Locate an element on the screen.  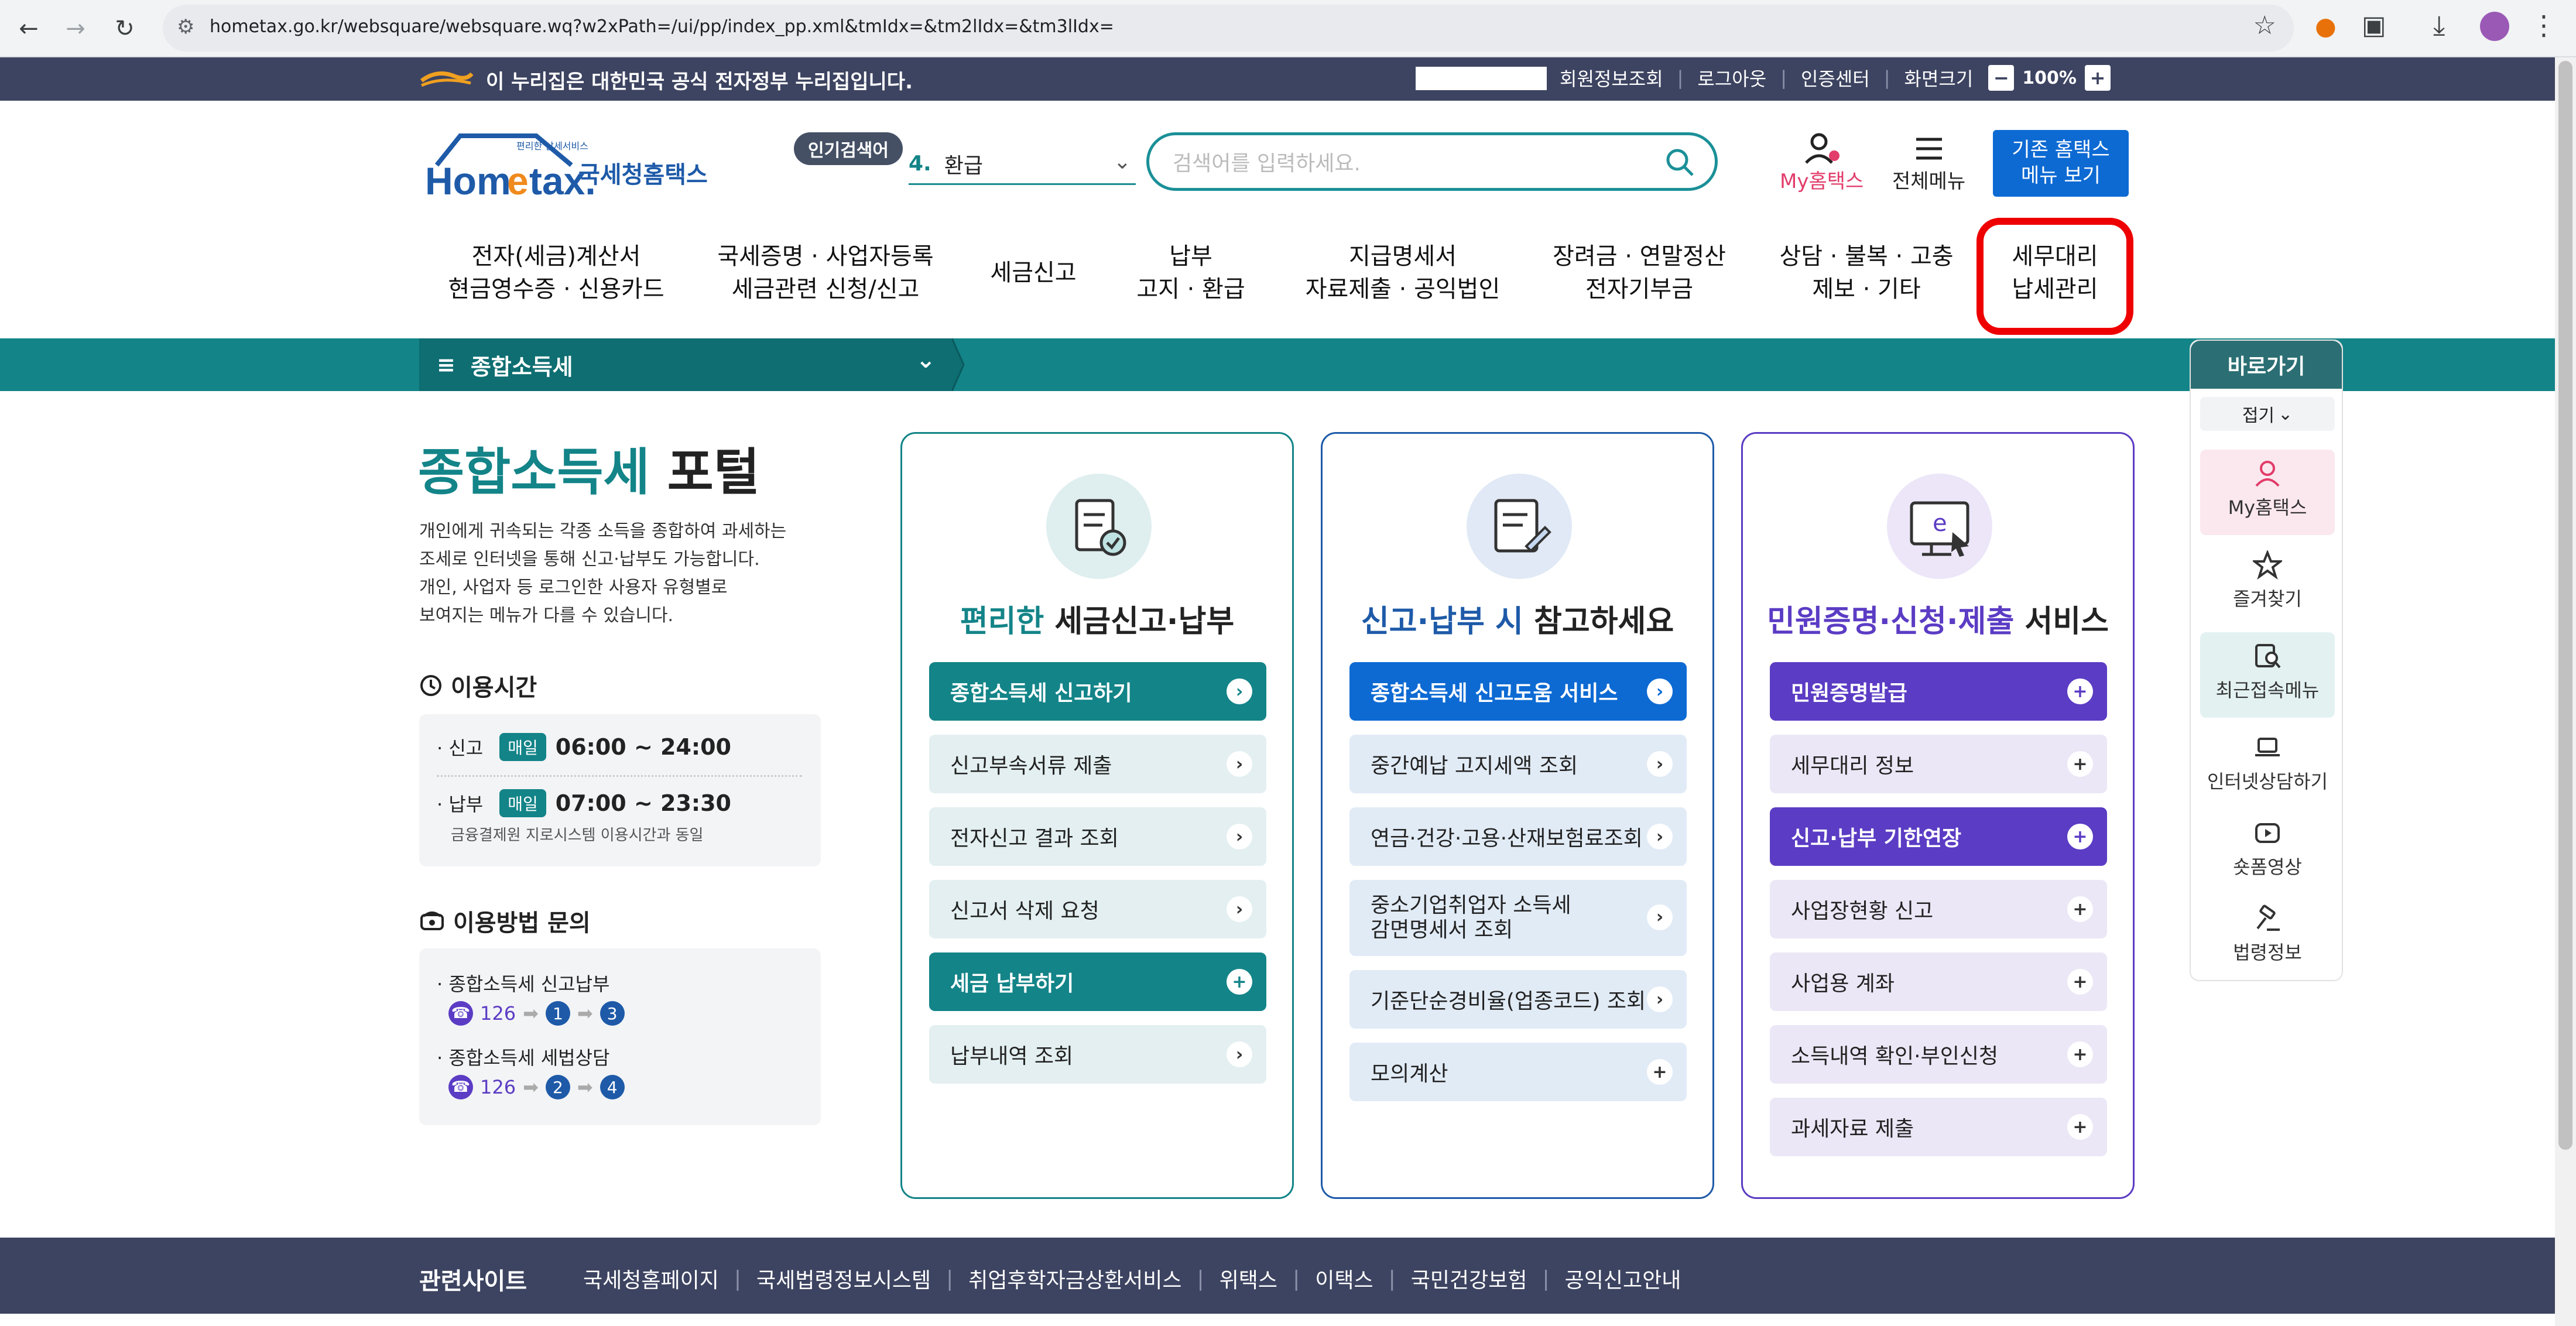
gnb-line2: 현금영수증 · 신용카드 is located at coordinates (556, 289).